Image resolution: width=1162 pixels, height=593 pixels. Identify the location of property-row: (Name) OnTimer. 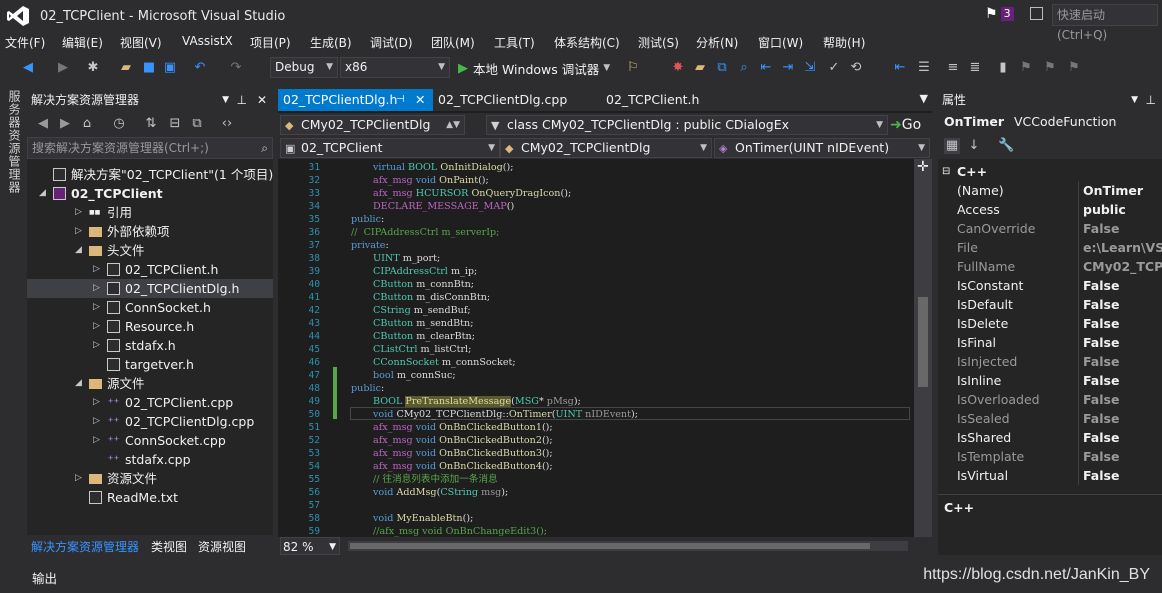
(1050, 190).